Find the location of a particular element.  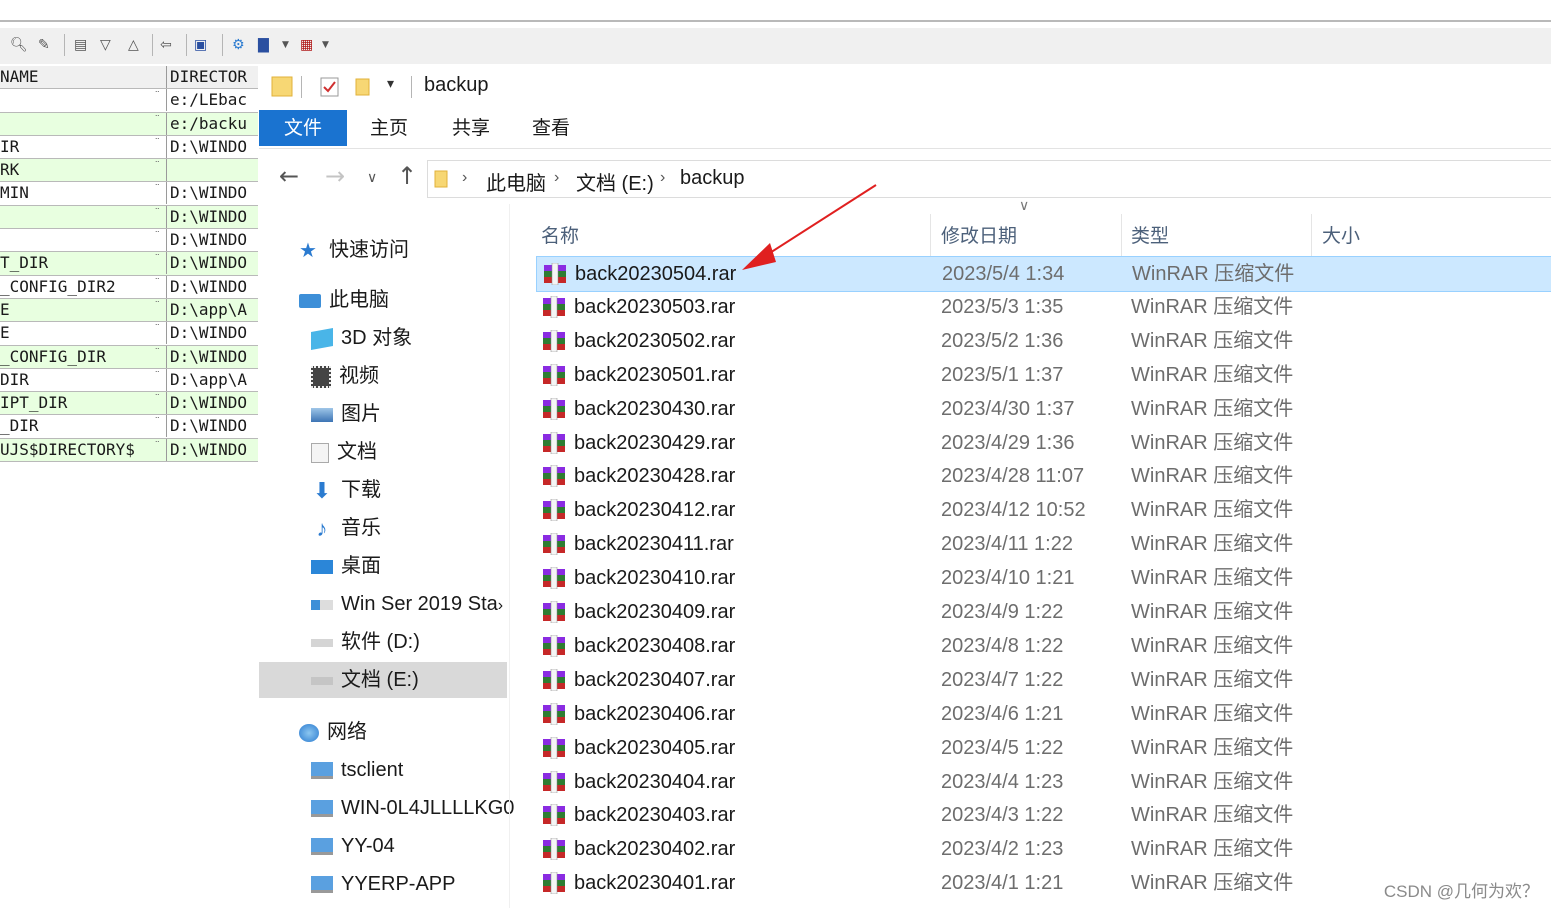

nav-quick-access: ★ 快速访问 is located at coordinates (354, 250).